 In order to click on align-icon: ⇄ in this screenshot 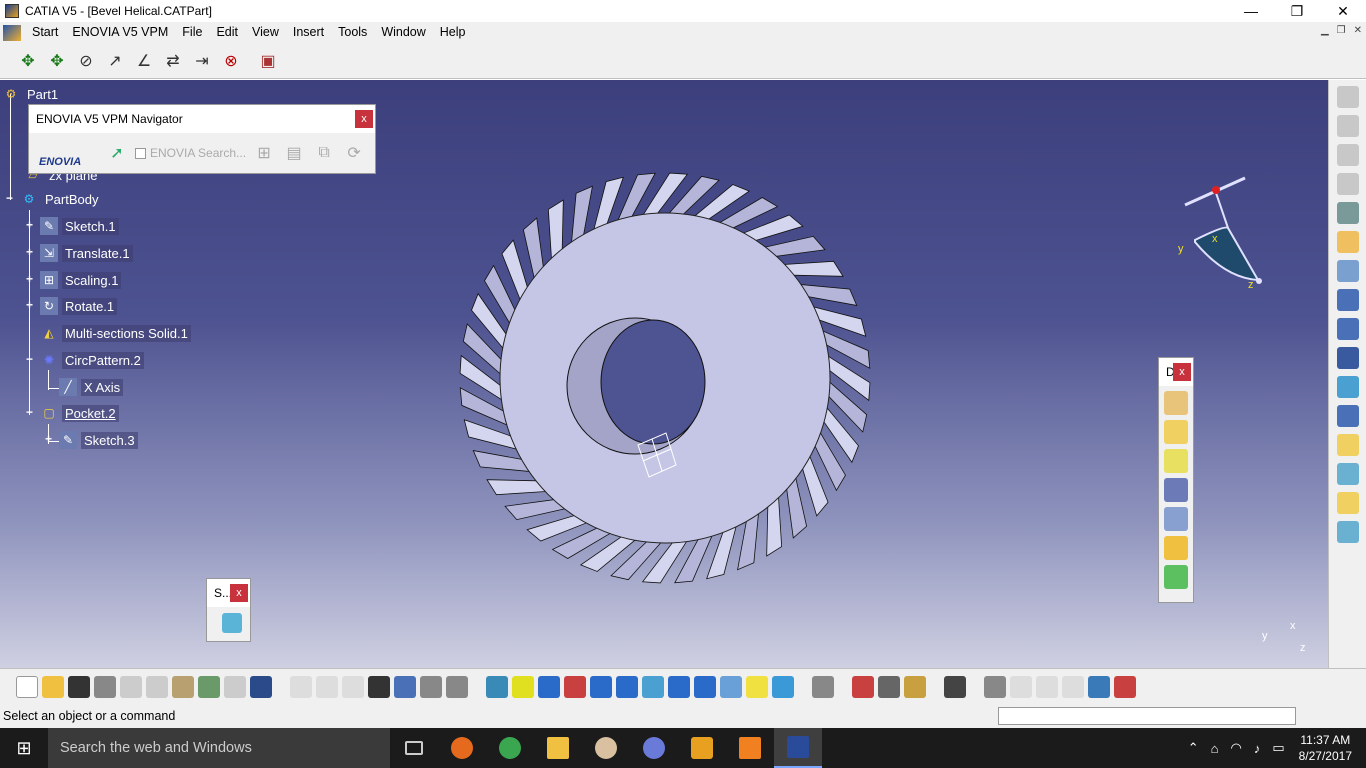, I will do `click(173, 61)`.